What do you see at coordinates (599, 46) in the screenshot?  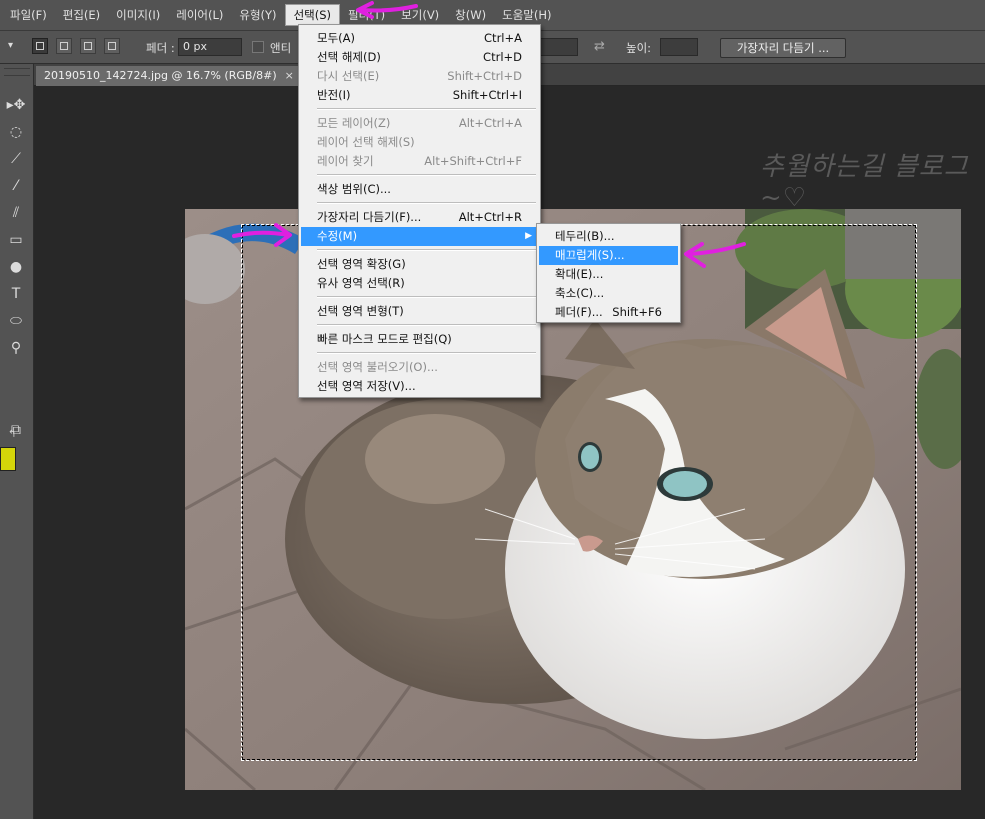 I see `swap-icon: ⇄` at bounding box center [599, 46].